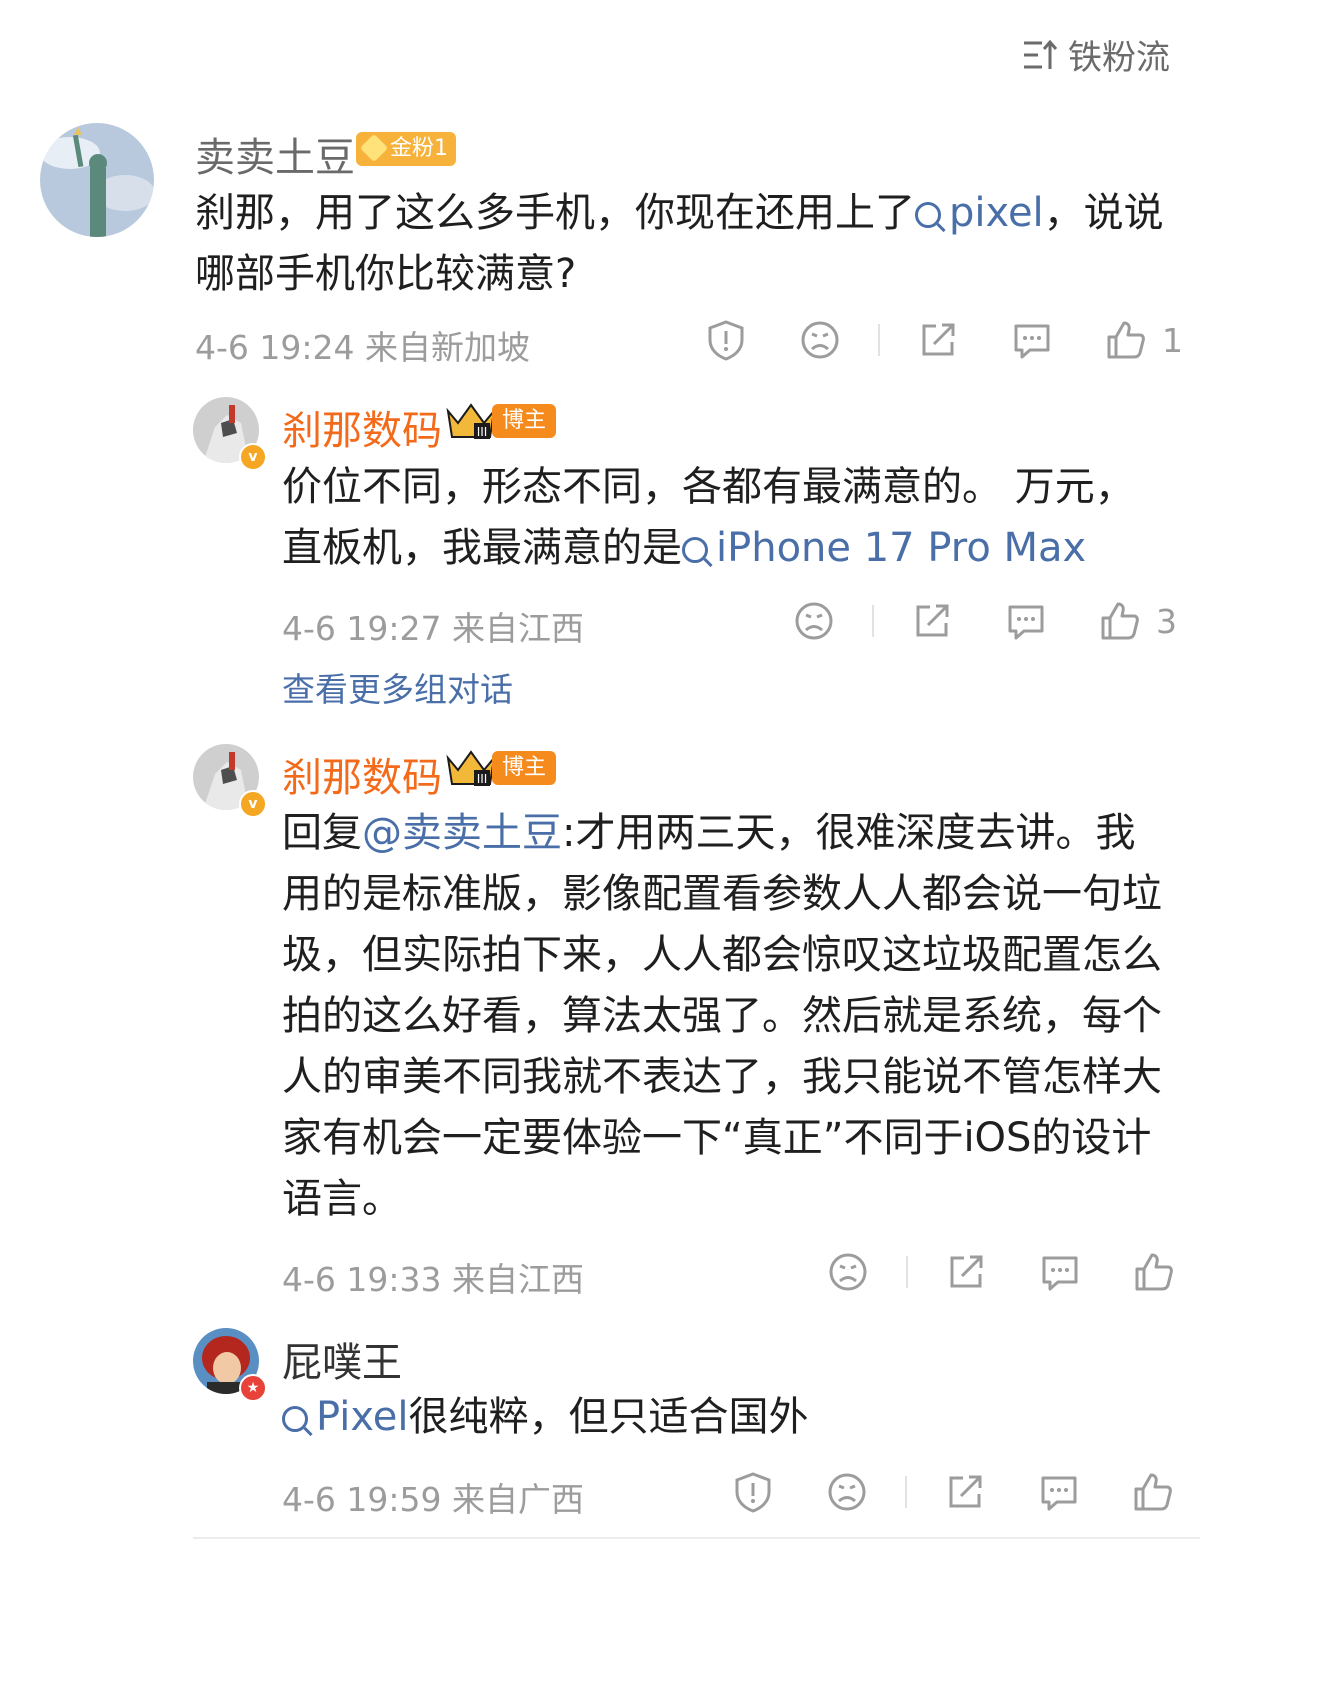 The image size is (1320, 1707). I want to click on sort-toggle: 铁粉流, so click(1096, 54).